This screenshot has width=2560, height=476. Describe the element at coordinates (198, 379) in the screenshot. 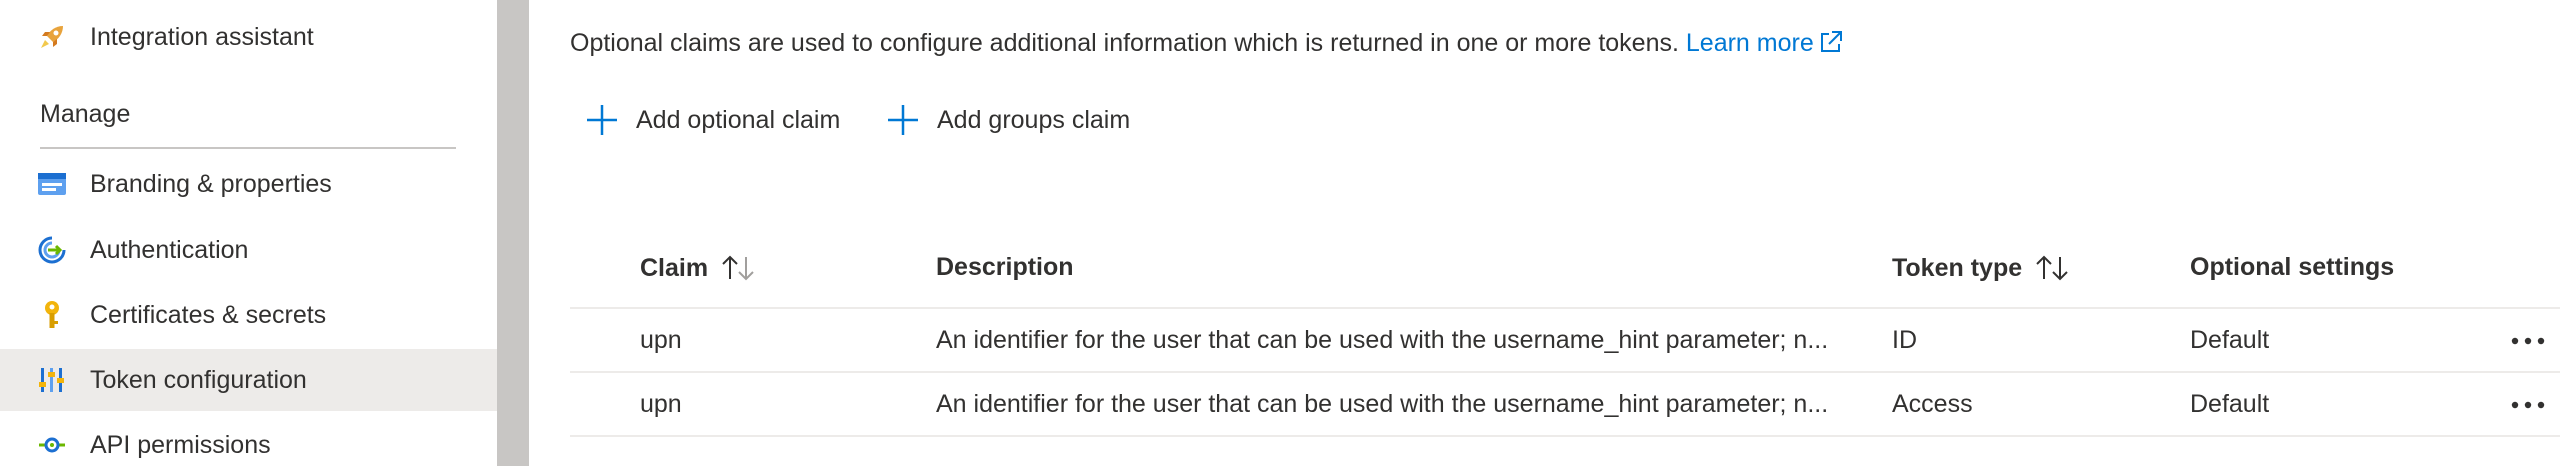

I see `sidebar-item-label: Token configuration` at that location.